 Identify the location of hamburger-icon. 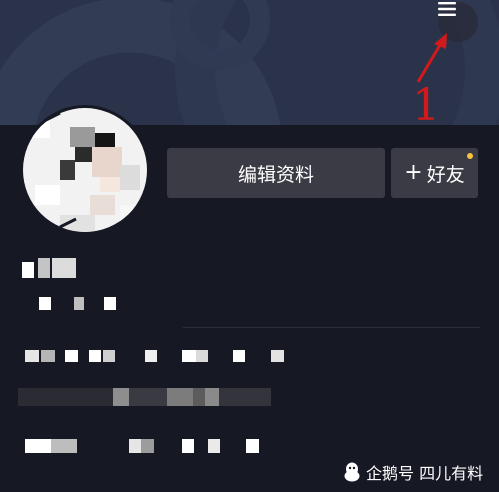
(447, 9).